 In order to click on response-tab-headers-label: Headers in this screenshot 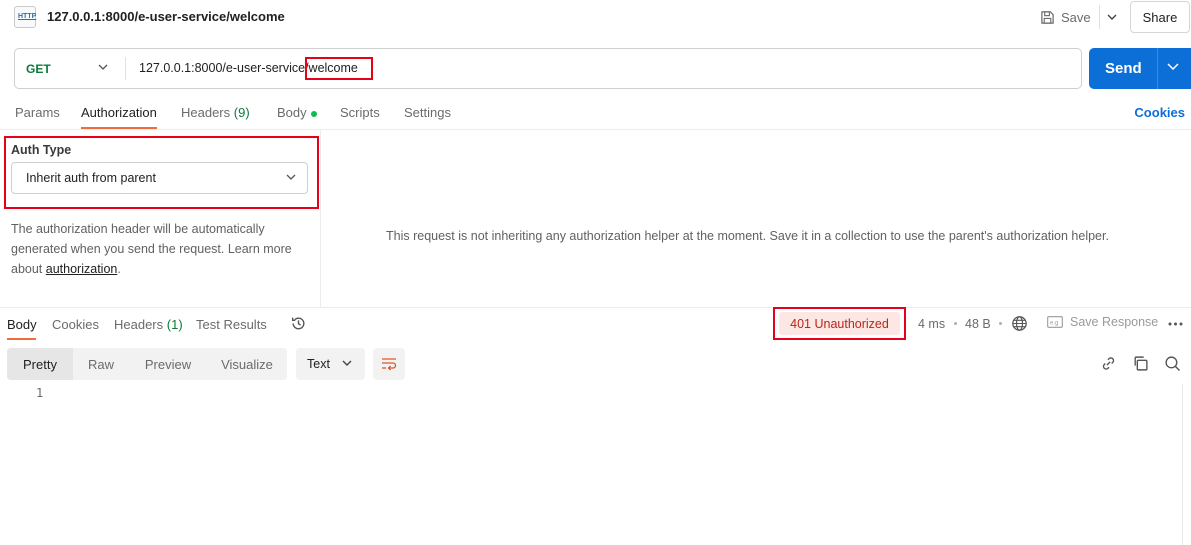, I will do `click(139, 324)`.